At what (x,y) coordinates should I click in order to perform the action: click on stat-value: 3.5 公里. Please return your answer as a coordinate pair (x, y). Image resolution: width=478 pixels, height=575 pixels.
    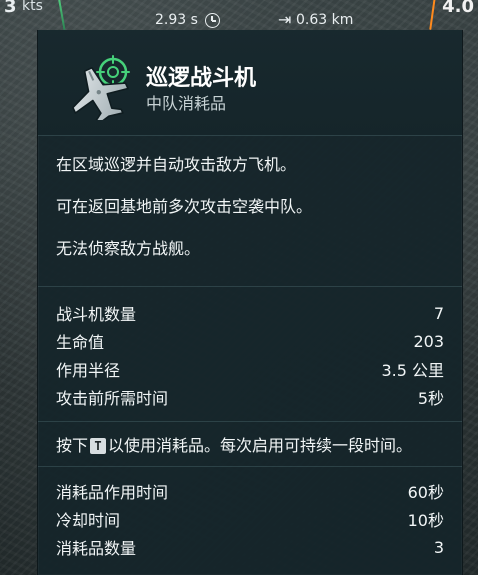
    Looking at the image, I should click on (412, 370).